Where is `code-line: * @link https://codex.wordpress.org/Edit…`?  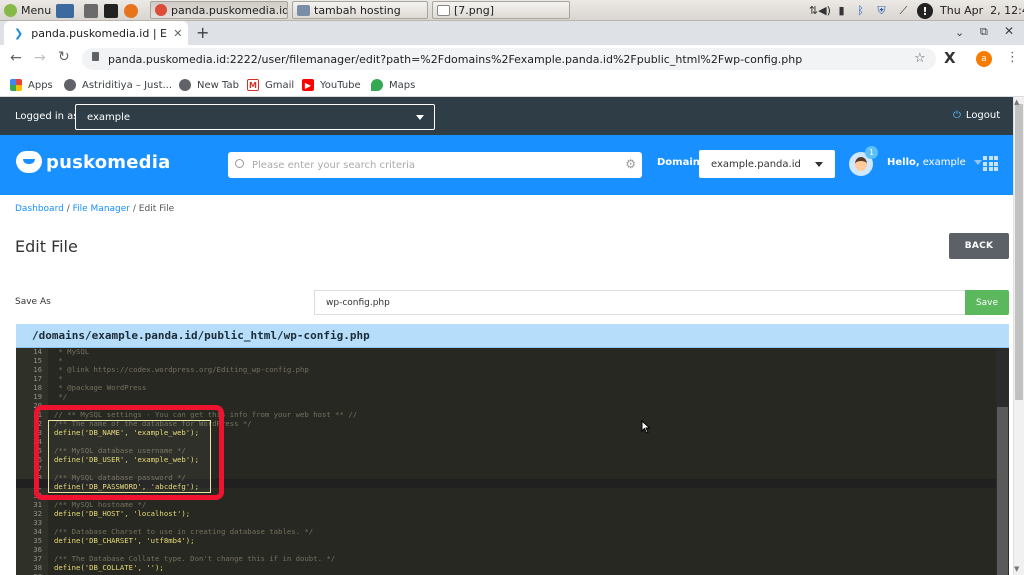
code-line: * @link https://codex.wordpress.org/Edit… is located at coordinates (181, 369).